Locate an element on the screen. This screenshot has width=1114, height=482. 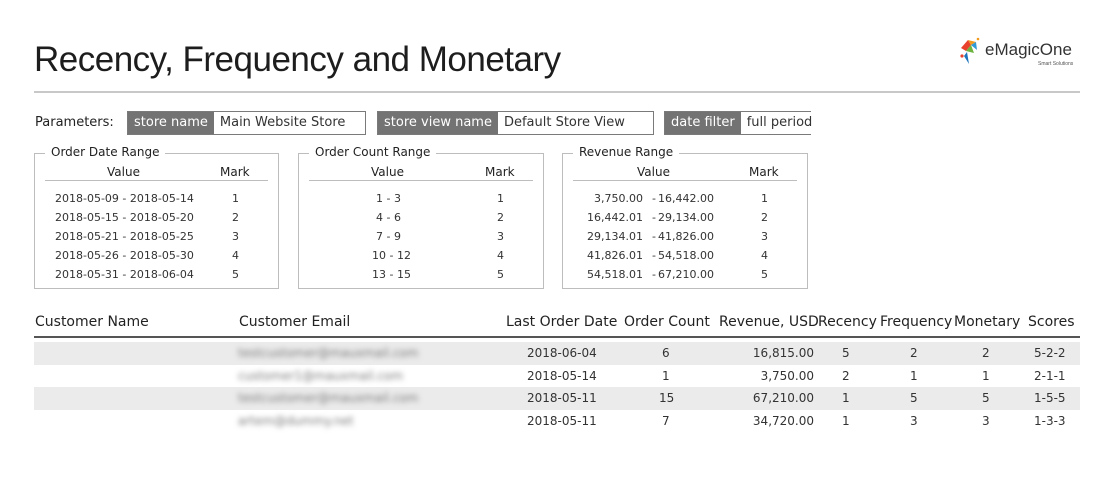
cell-frequency: 5 is located at coordinates (914, 398).